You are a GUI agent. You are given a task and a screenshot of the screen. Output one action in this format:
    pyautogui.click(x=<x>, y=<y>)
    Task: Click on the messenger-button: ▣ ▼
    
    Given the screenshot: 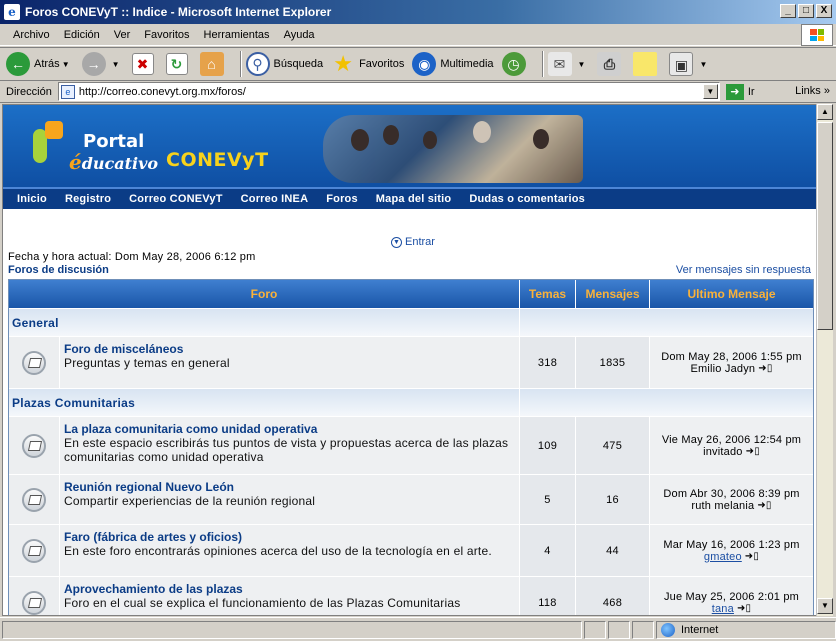 What is the action you would take?
    pyautogui.click(x=690, y=64)
    